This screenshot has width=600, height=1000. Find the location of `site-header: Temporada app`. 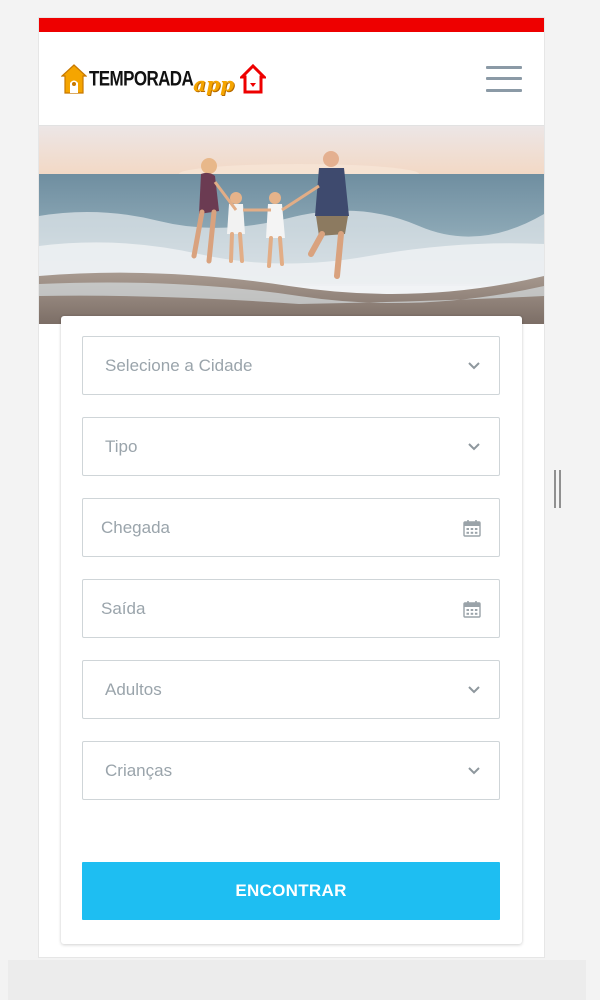

site-header: Temporada app is located at coordinates (291, 79).